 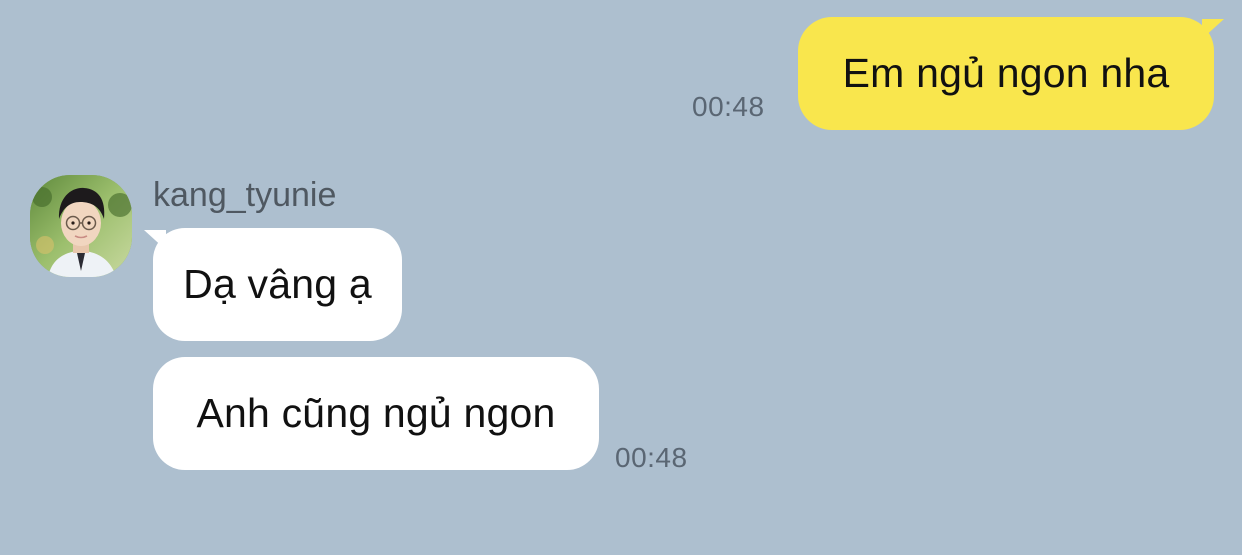 I want to click on incoming-message-text: Anh cũng ngủ ngon, so click(x=376, y=413).